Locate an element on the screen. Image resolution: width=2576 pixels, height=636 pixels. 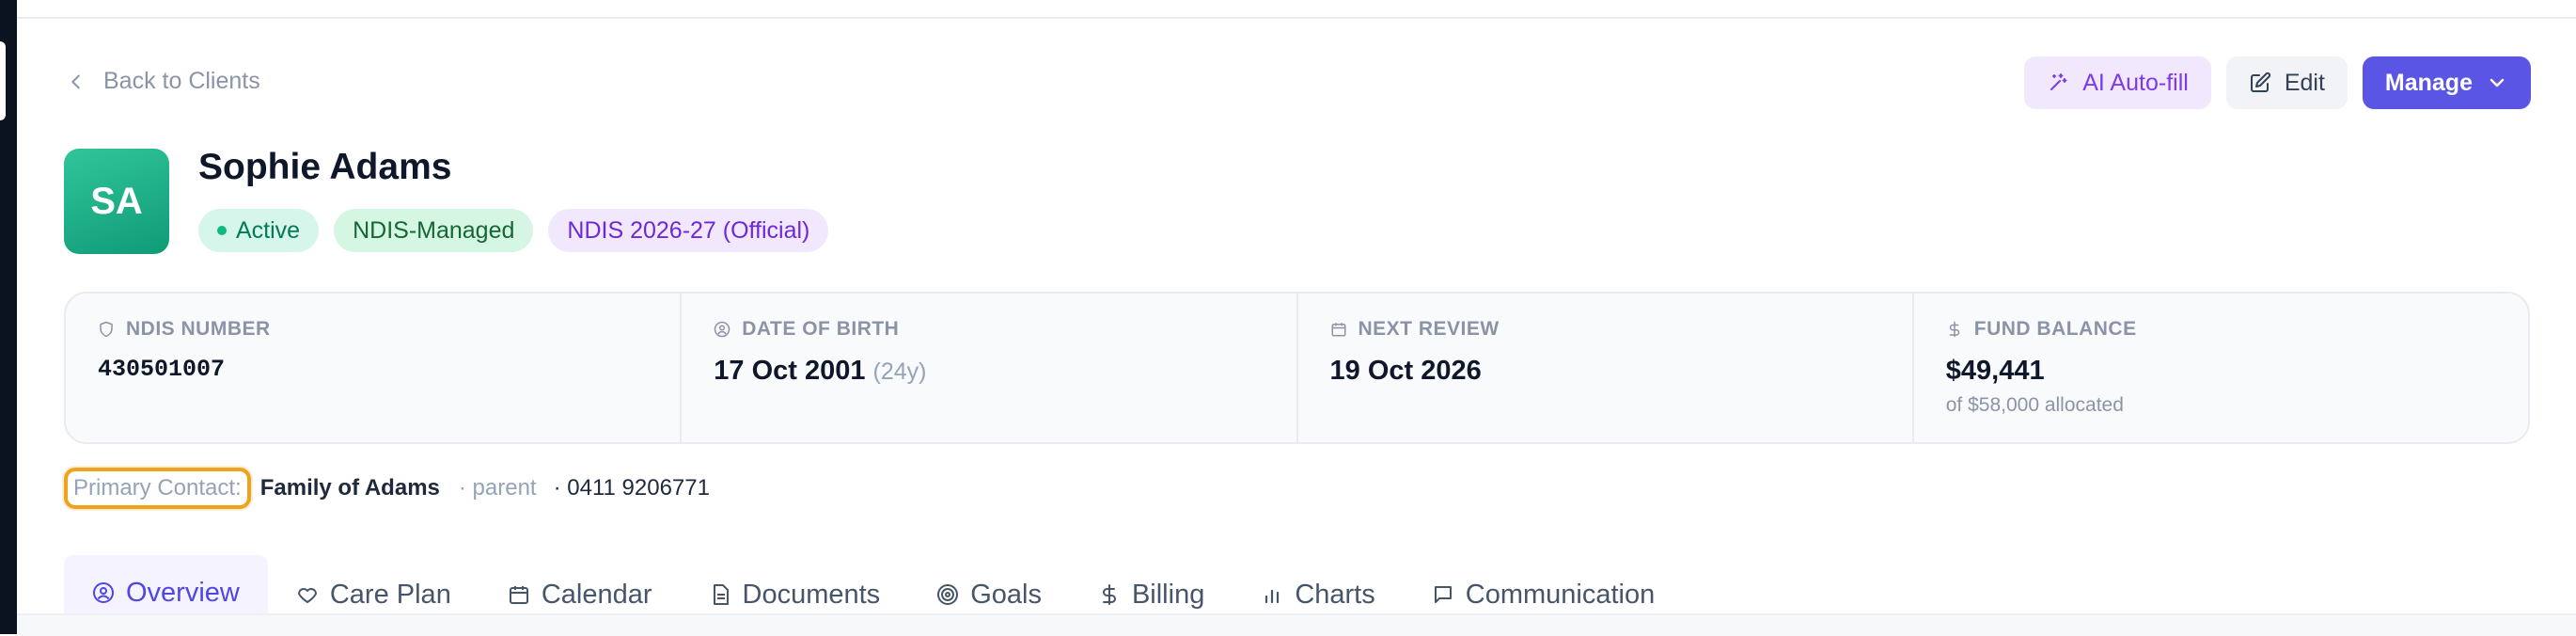
date-of-birth-label-text: DATE OF BIRTH is located at coordinates (821, 329).